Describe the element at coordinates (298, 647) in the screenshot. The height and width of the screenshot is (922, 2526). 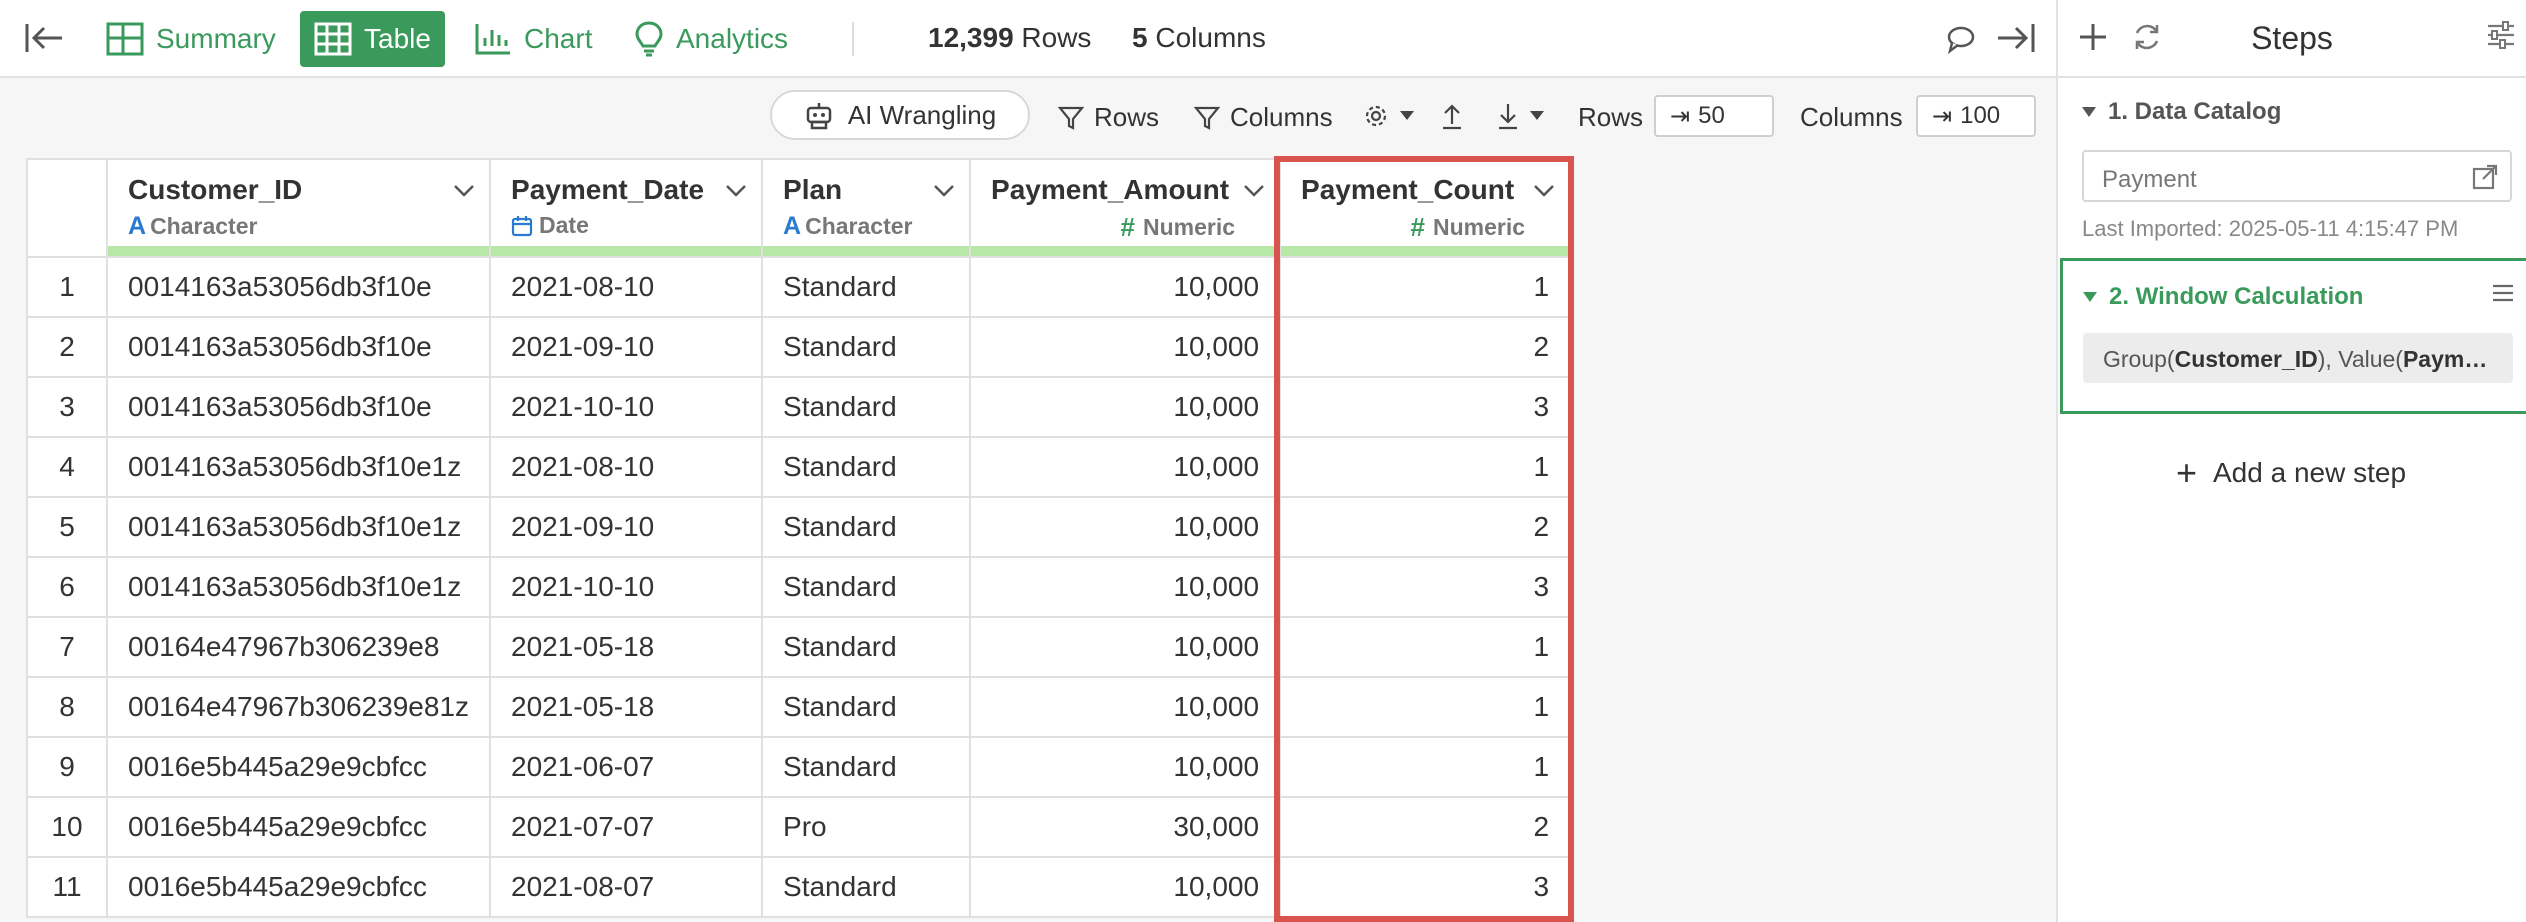
I see `table-cell: 00164e47967b306239e8` at that location.